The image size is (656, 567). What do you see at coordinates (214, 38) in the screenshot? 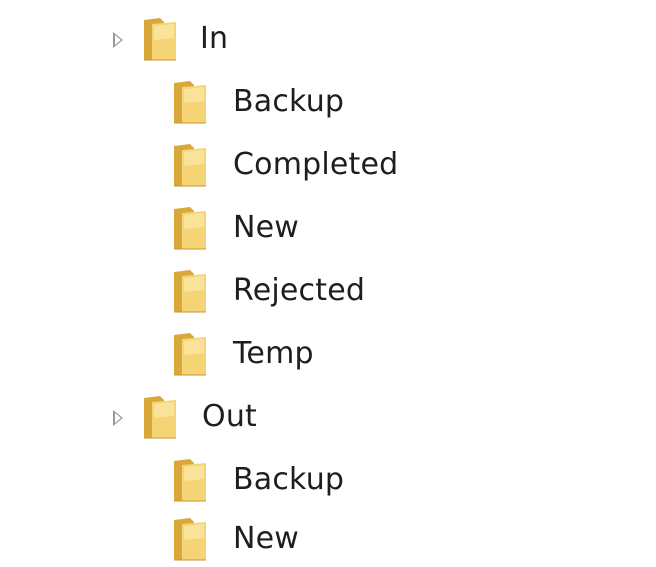
I see `tree-item-label: In` at bounding box center [214, 38].